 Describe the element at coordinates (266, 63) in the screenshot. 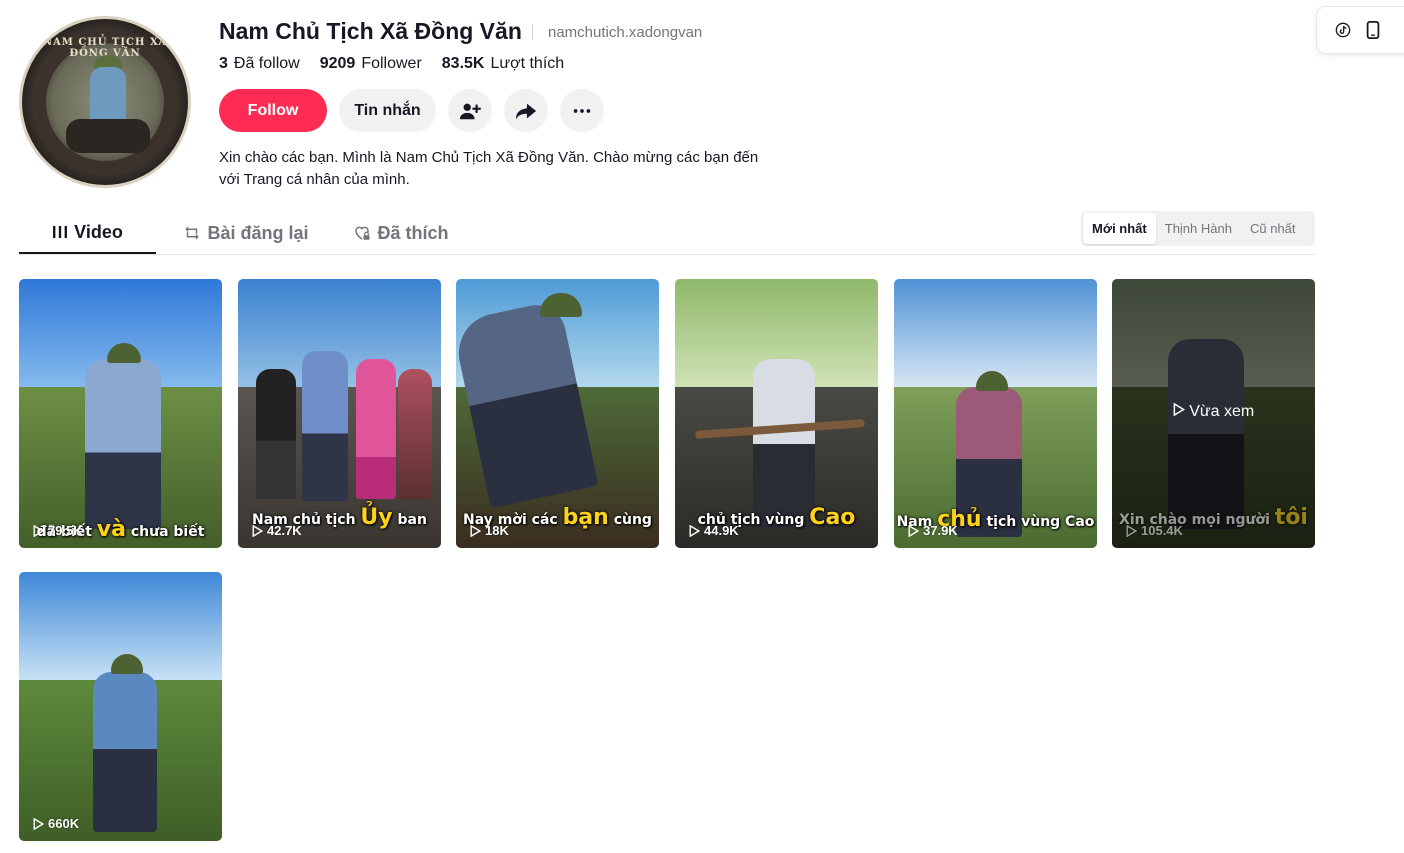

I see `following-label: Đã follow` at that location.